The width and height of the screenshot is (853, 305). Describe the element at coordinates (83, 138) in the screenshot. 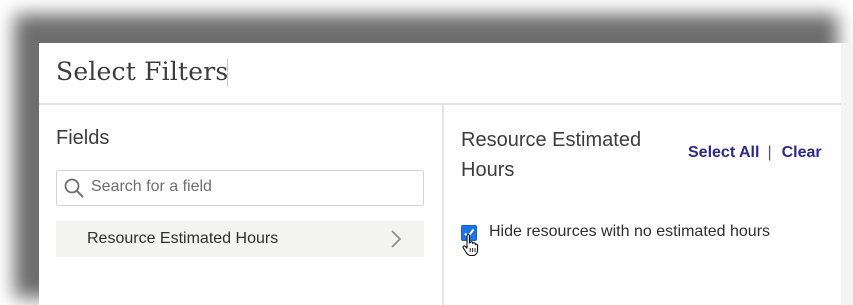

I see `fields-heading: Fields` at that location.